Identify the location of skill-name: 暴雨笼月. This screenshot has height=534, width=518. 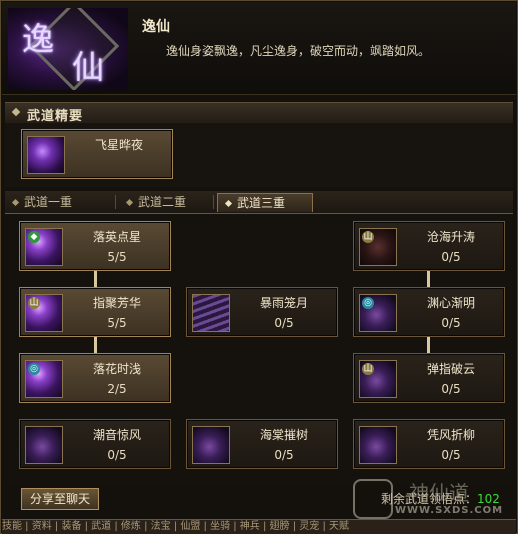
(283, 303).